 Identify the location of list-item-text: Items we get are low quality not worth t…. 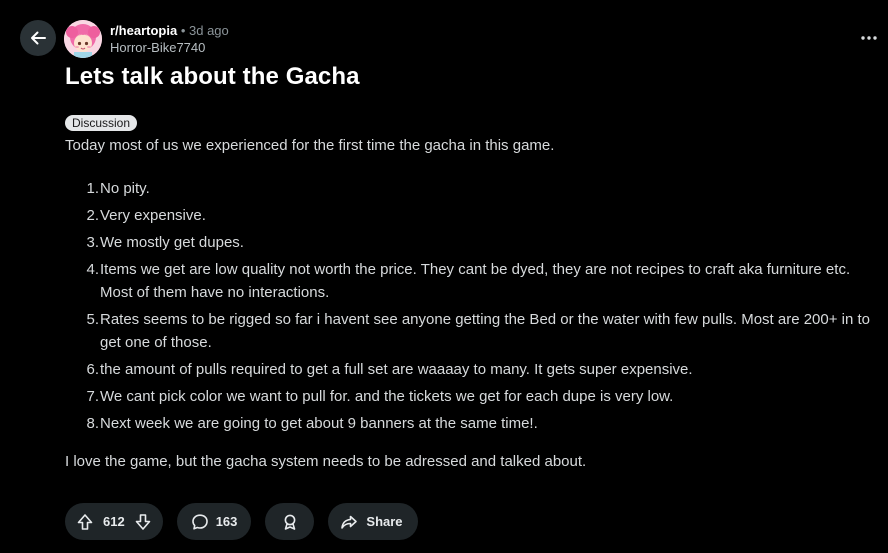
(475, 281).